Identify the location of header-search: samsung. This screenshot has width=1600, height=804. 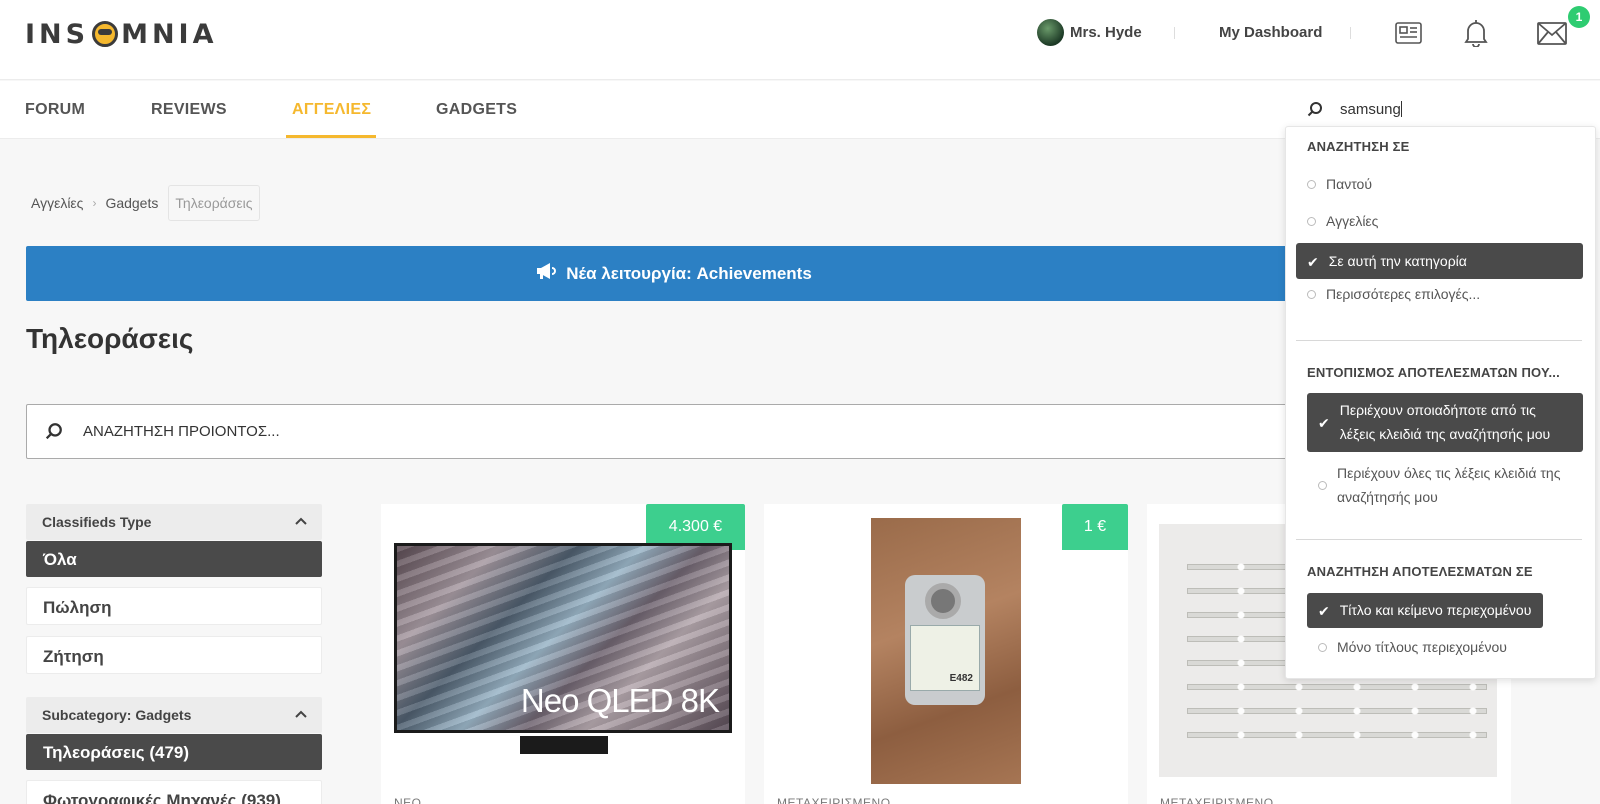
(1450, 111).